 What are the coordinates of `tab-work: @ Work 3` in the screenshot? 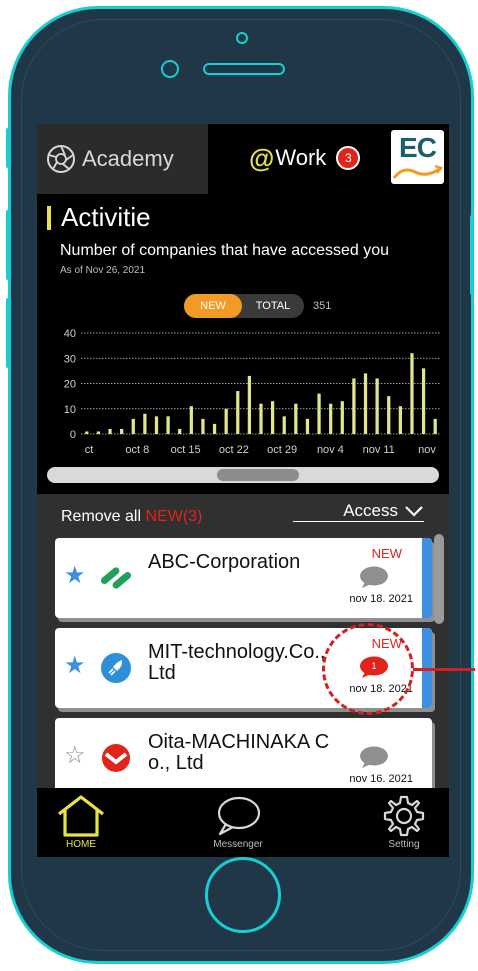 It's located at (305, 158).